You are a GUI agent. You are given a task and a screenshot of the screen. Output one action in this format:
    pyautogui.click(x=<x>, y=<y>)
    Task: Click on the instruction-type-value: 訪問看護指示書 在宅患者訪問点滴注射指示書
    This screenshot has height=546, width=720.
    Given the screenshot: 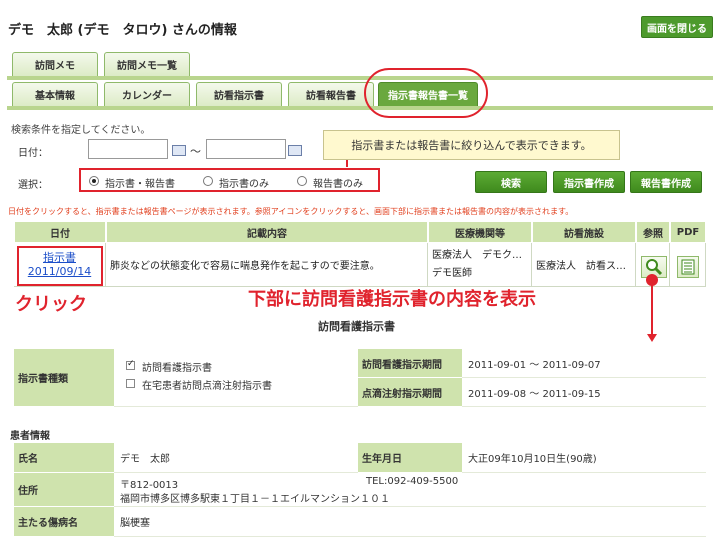 What is the action you would take?
    pyautogui.click(x=236, y=378)
    